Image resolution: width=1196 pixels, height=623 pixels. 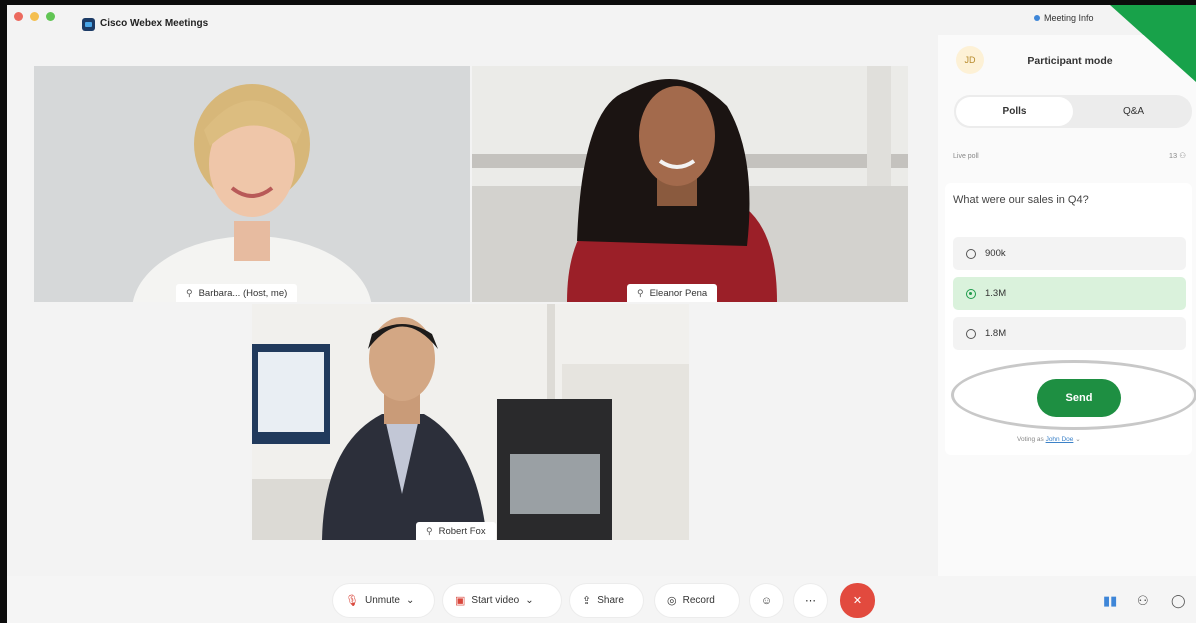 I want to click on unmute-button: 🎙 Unmute ⌄, so click(x=383, y=600).